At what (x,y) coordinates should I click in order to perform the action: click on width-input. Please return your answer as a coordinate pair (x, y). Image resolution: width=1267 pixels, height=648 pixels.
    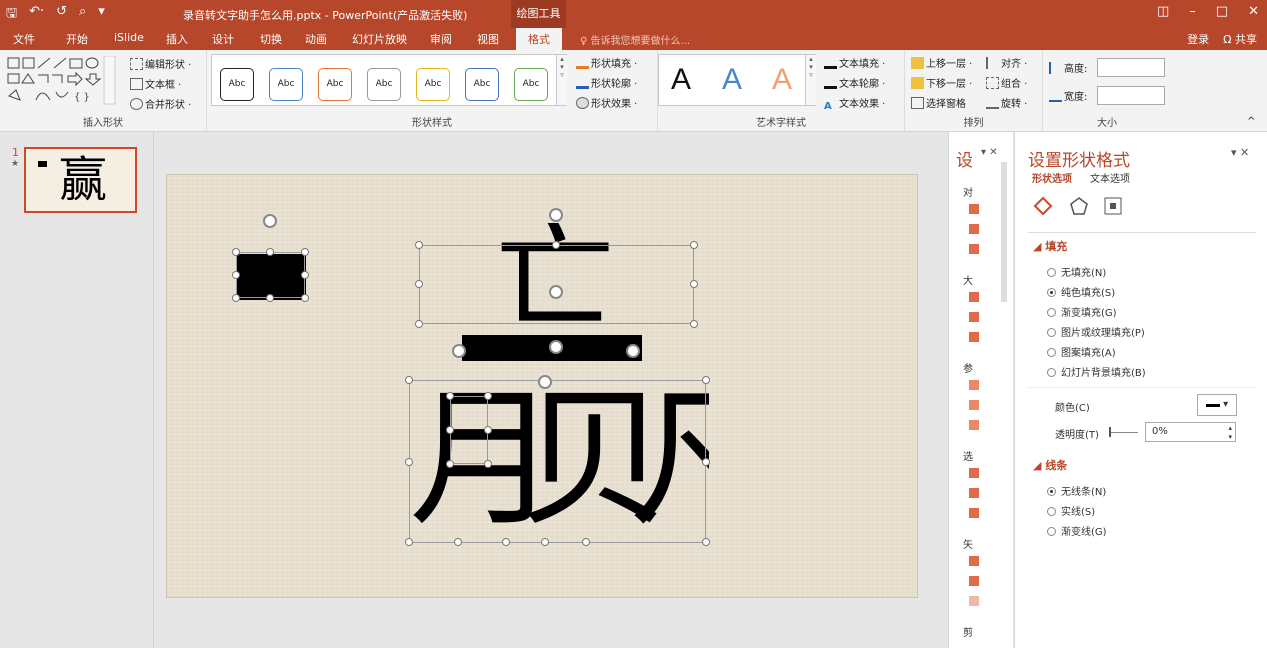
    Looking at the image, I should click on (1131, 95).